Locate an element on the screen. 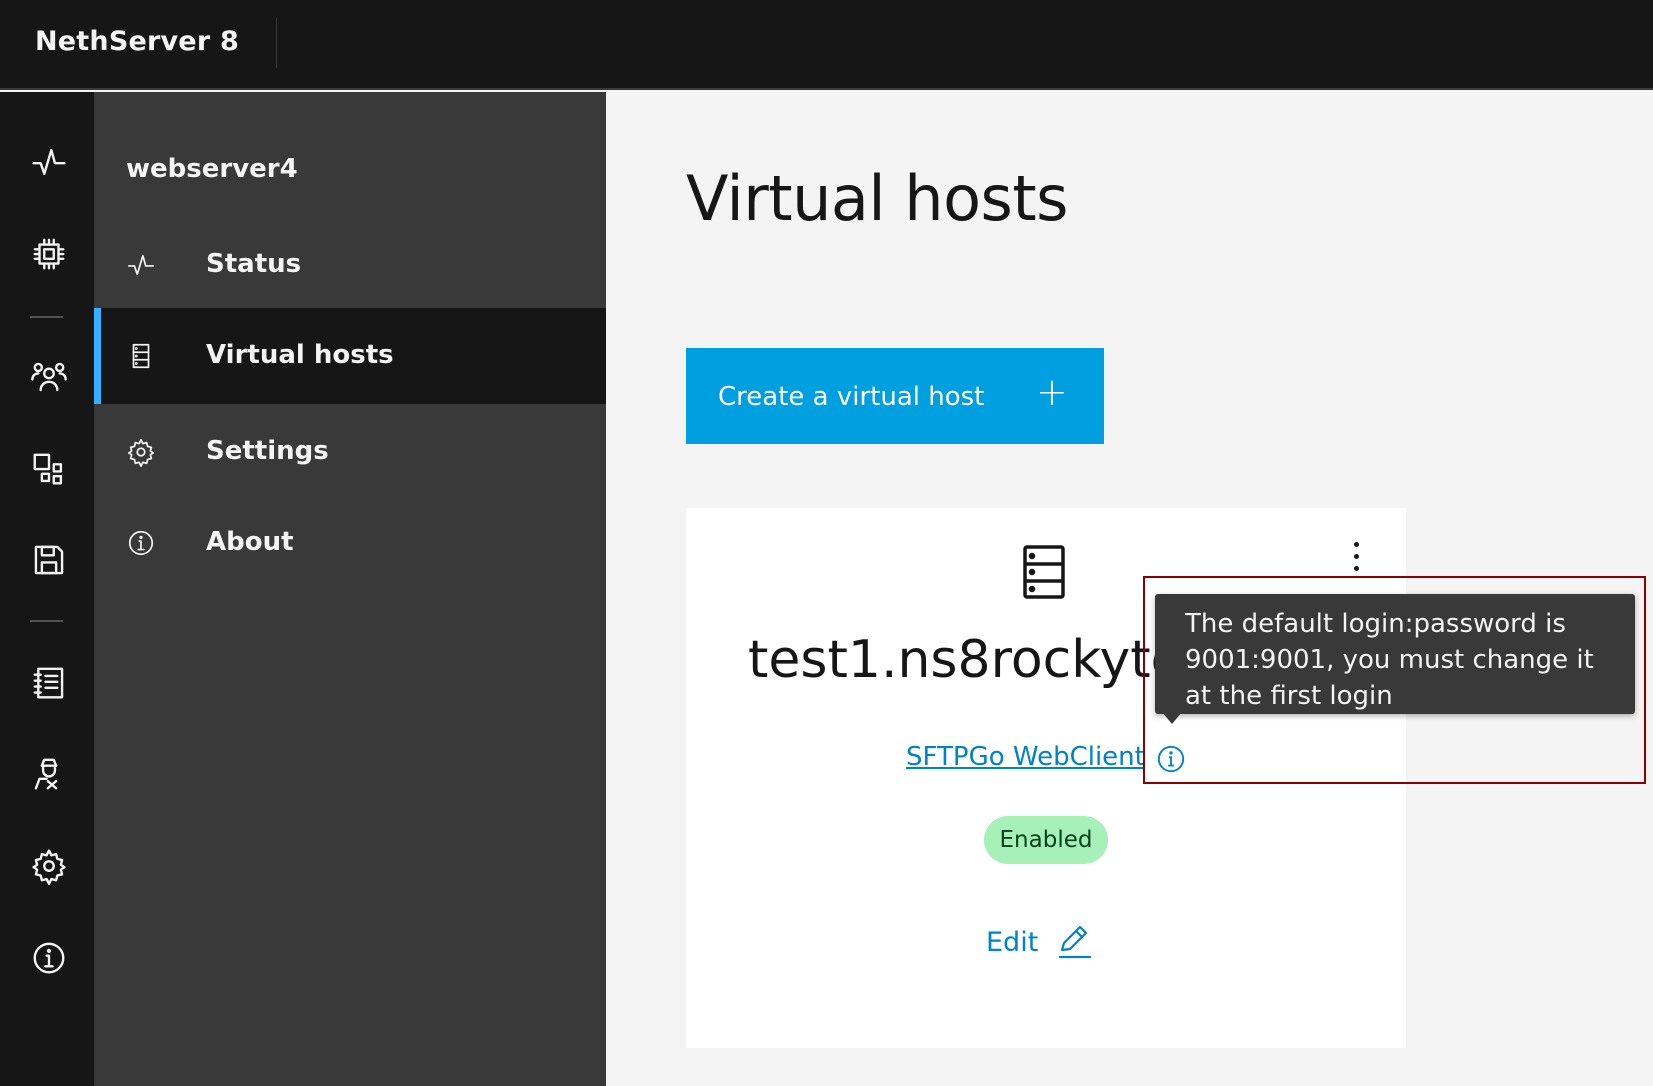 The image size is (1653, 1086). sidebar-item-about: About is located at coordinates (350, 543).